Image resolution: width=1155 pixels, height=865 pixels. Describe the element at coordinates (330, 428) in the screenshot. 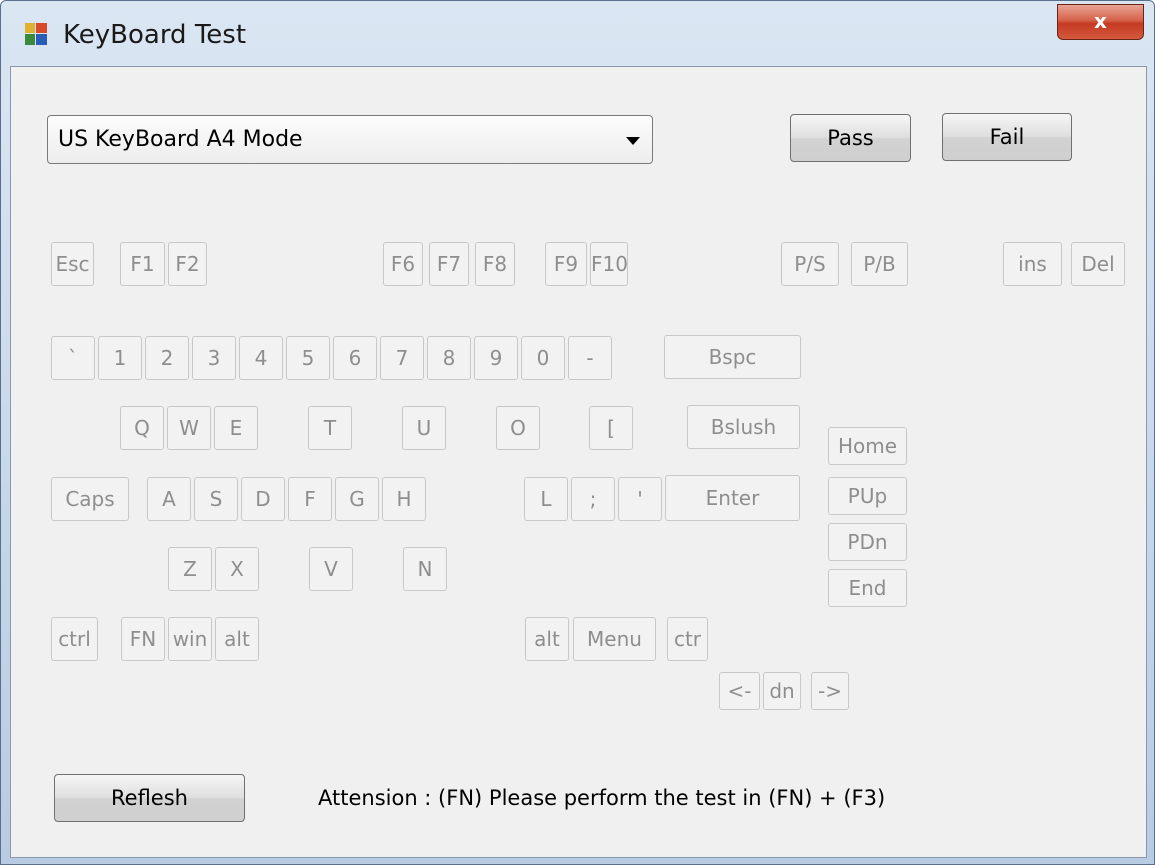

I see `key-t: T` at that location.